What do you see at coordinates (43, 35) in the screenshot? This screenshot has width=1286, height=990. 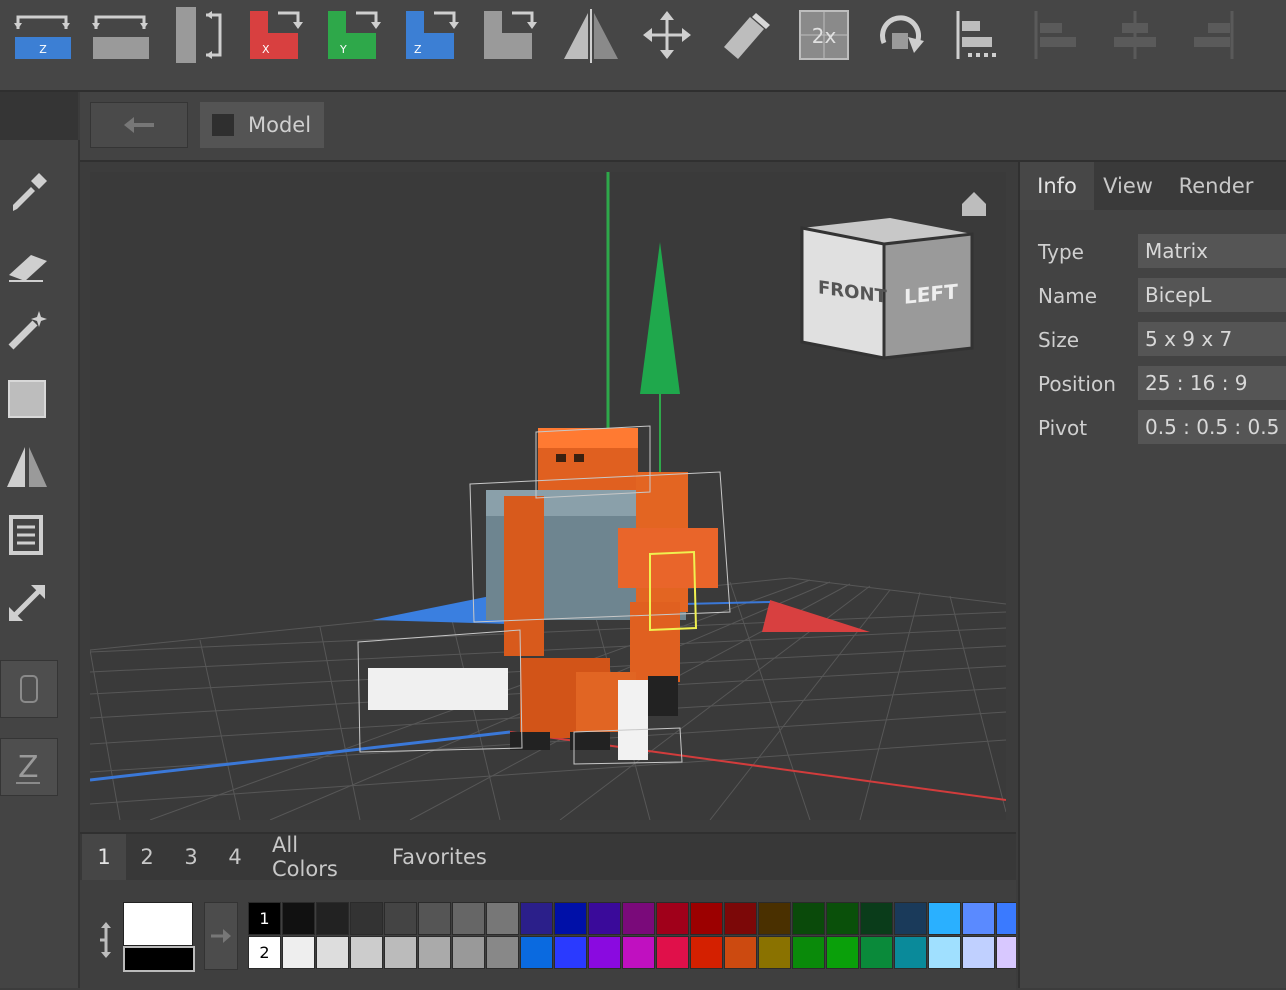 I see `swap-z-button: Z` at bounding box center [43, 35].